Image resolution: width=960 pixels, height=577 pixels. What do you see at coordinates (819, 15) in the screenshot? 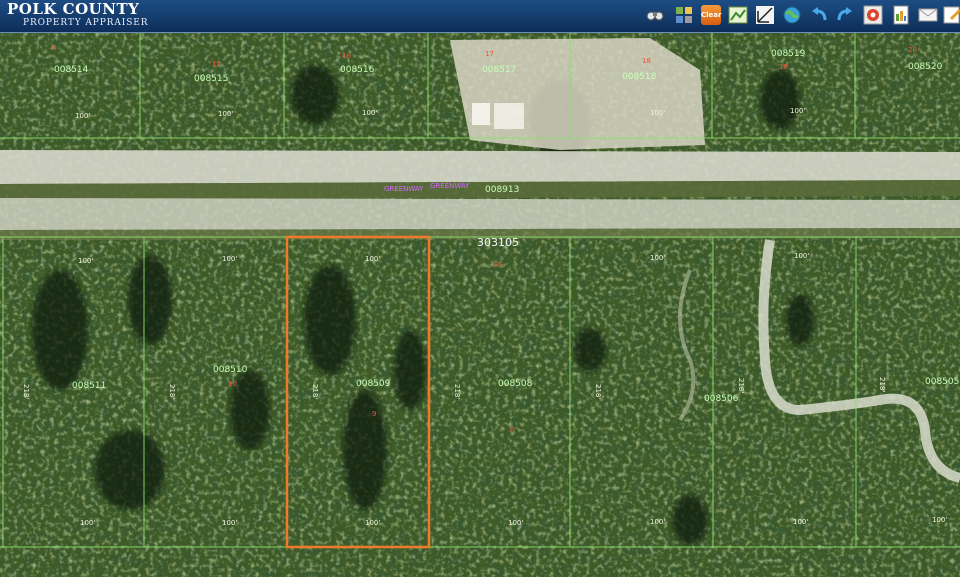
I see `undo-icon` at bounding box center [819, 15].